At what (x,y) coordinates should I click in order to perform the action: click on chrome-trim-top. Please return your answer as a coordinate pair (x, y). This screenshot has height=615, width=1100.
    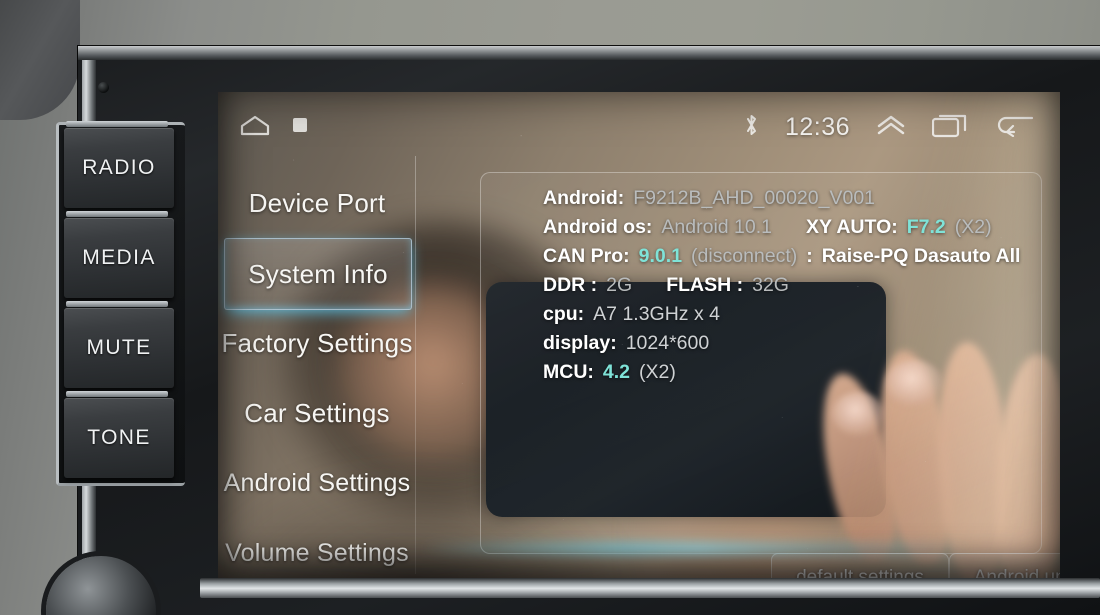
    Looking at the image, I should click on (589, 53).